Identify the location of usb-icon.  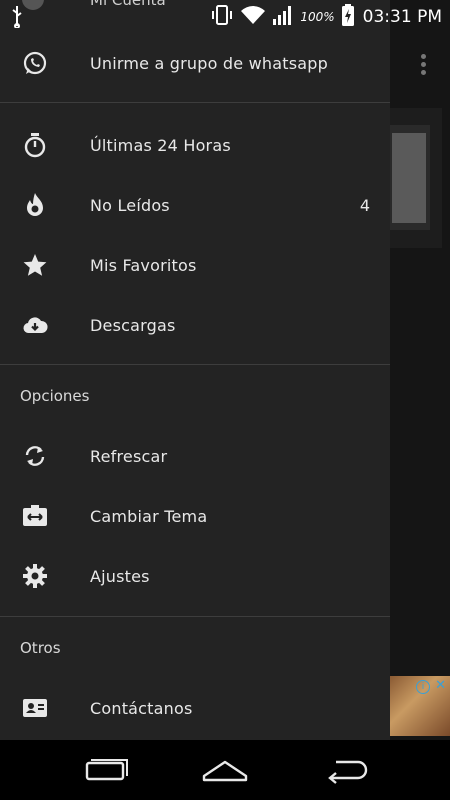
(17, 18).